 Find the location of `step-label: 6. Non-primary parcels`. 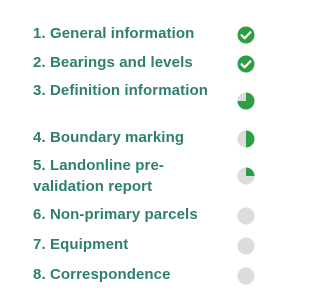

step-label: 6. Non-primary parcels is located at coordinates (115, 214).